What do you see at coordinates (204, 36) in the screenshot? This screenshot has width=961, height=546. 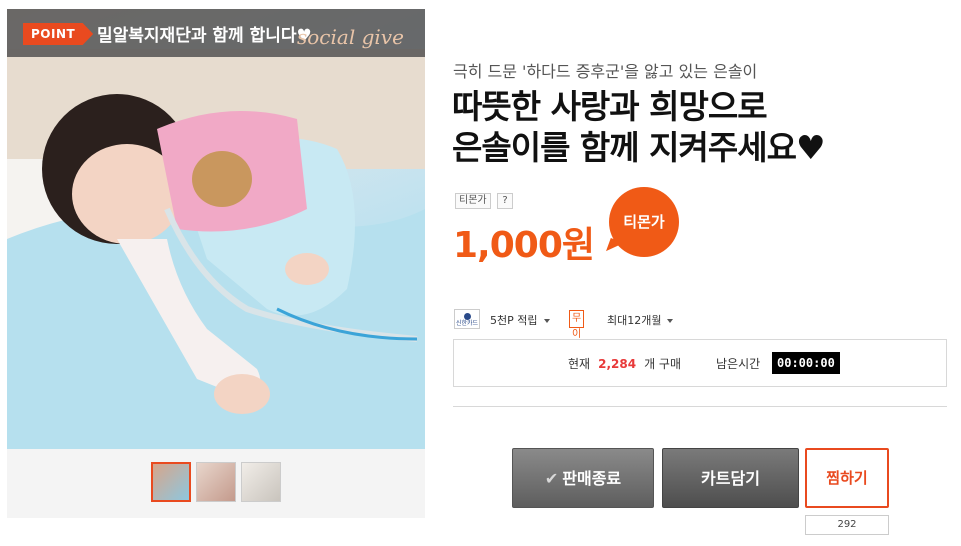 I see `banner-title: 밀알복지재단과 함께 합니다♥` at bounding box center [204, 36].